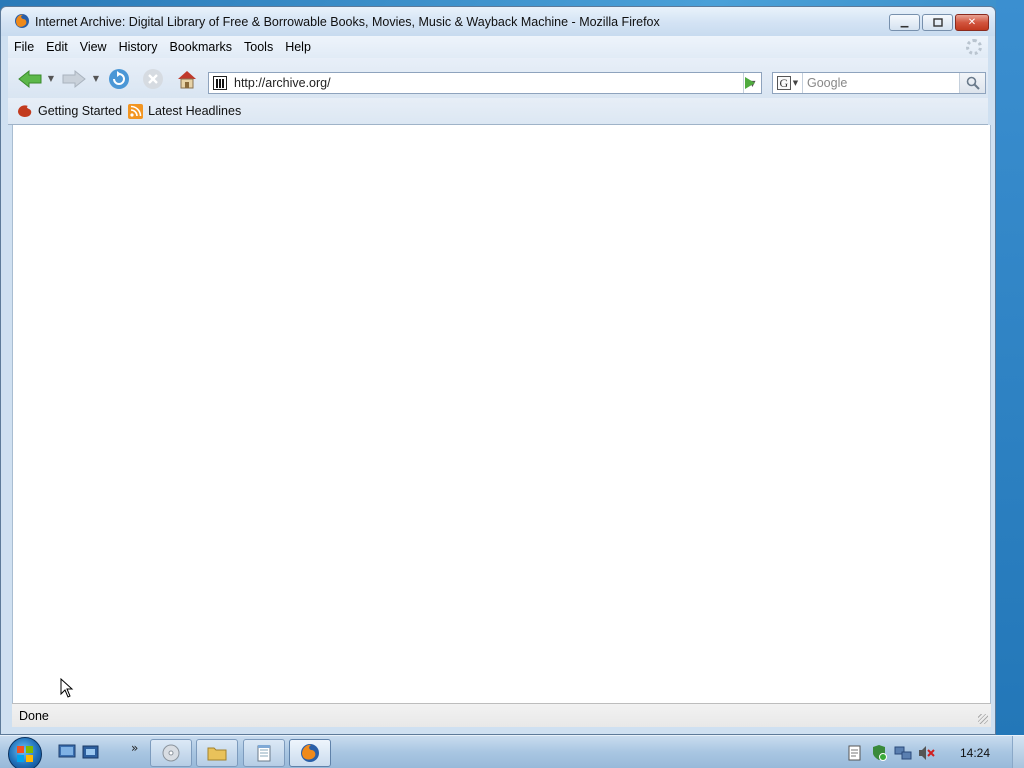  Describe the element at coordinates (972, 22) in the screenshot. I see `close-button: ✕` at that location.